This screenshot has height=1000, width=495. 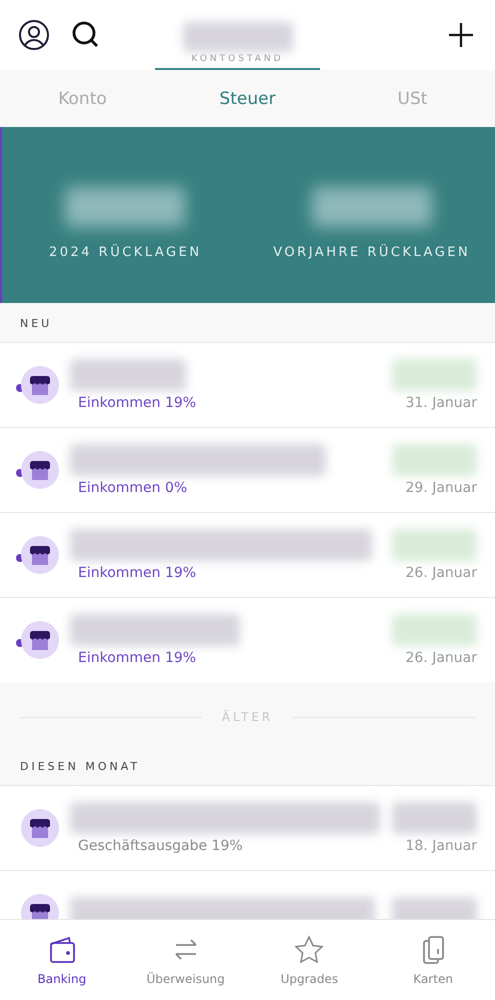 What do you see at coordinates (247, 384) in the screenshot?
I see `transaction-row: Einkommen 19% 31. Januar` at bounding box center [247, 384].